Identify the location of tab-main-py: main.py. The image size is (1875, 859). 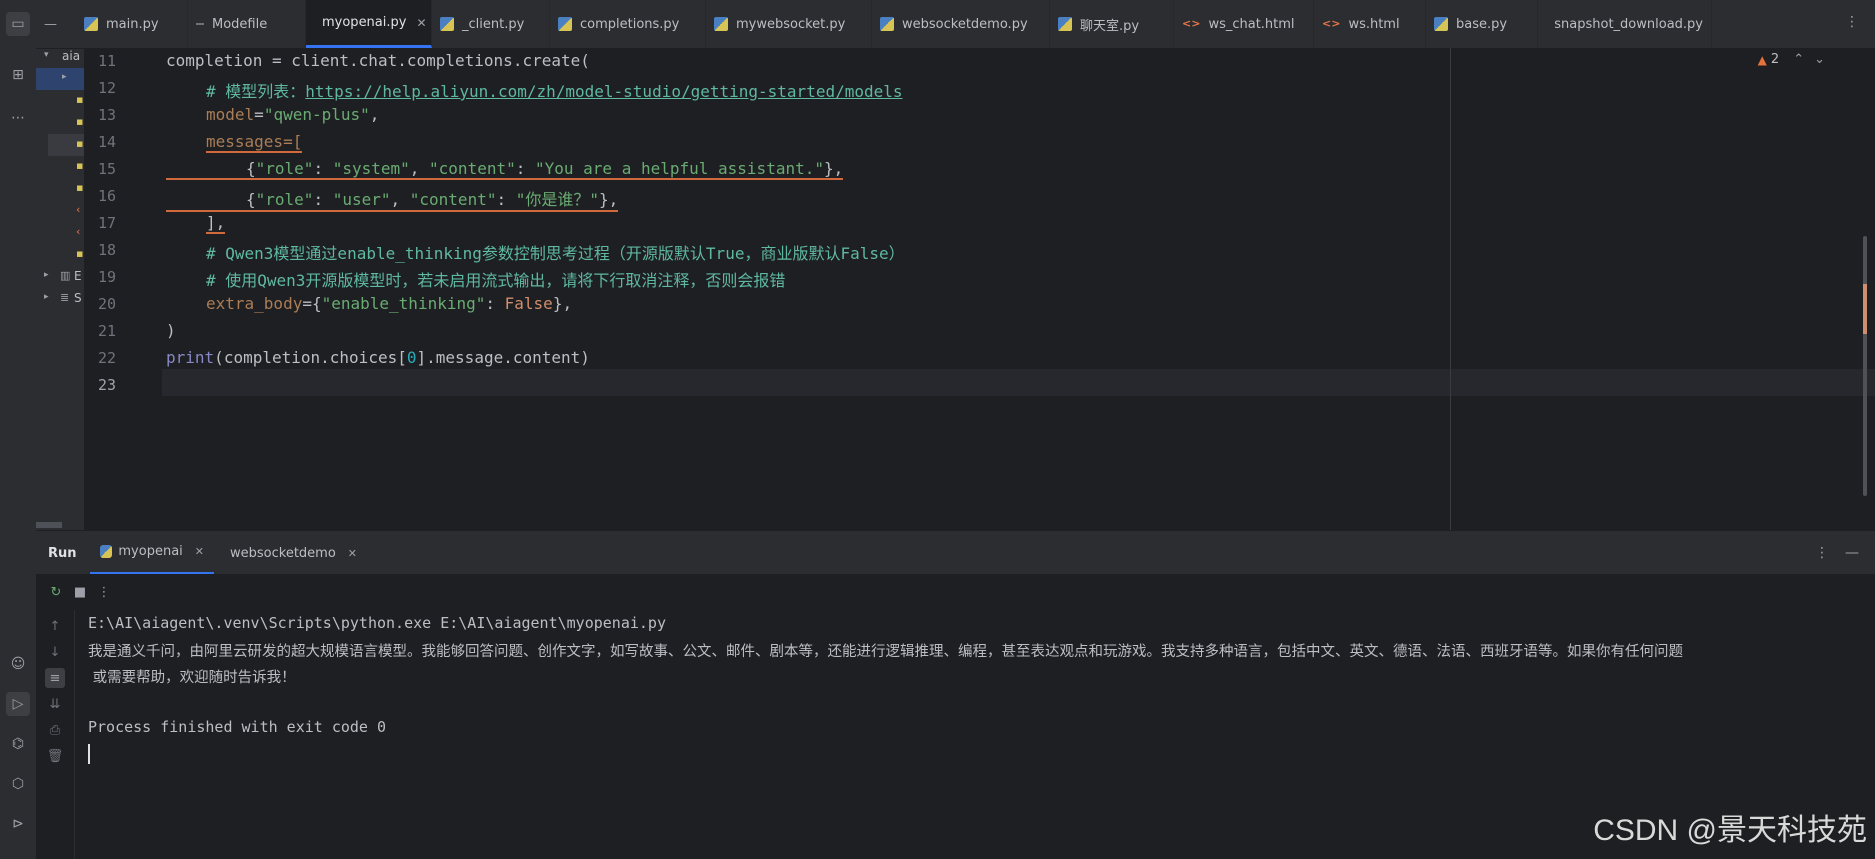
(132, 24).